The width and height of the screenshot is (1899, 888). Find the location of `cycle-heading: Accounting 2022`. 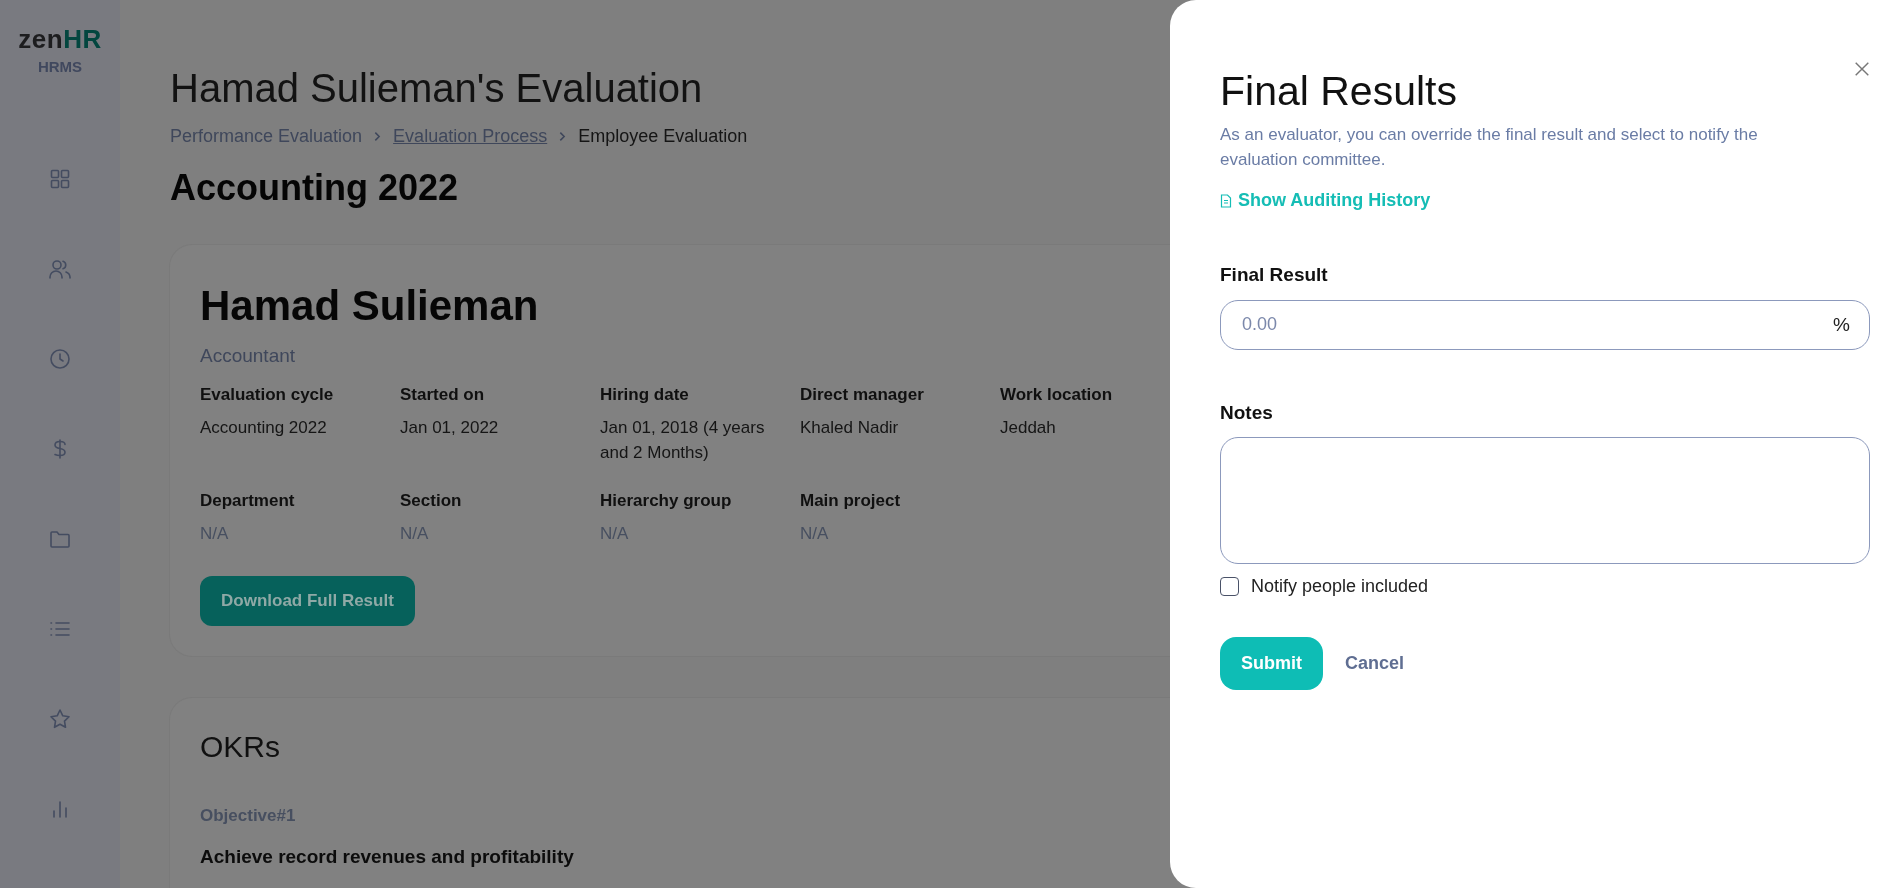

cycle-heading: Accounting 2022 is located at coordinates (314, 188).